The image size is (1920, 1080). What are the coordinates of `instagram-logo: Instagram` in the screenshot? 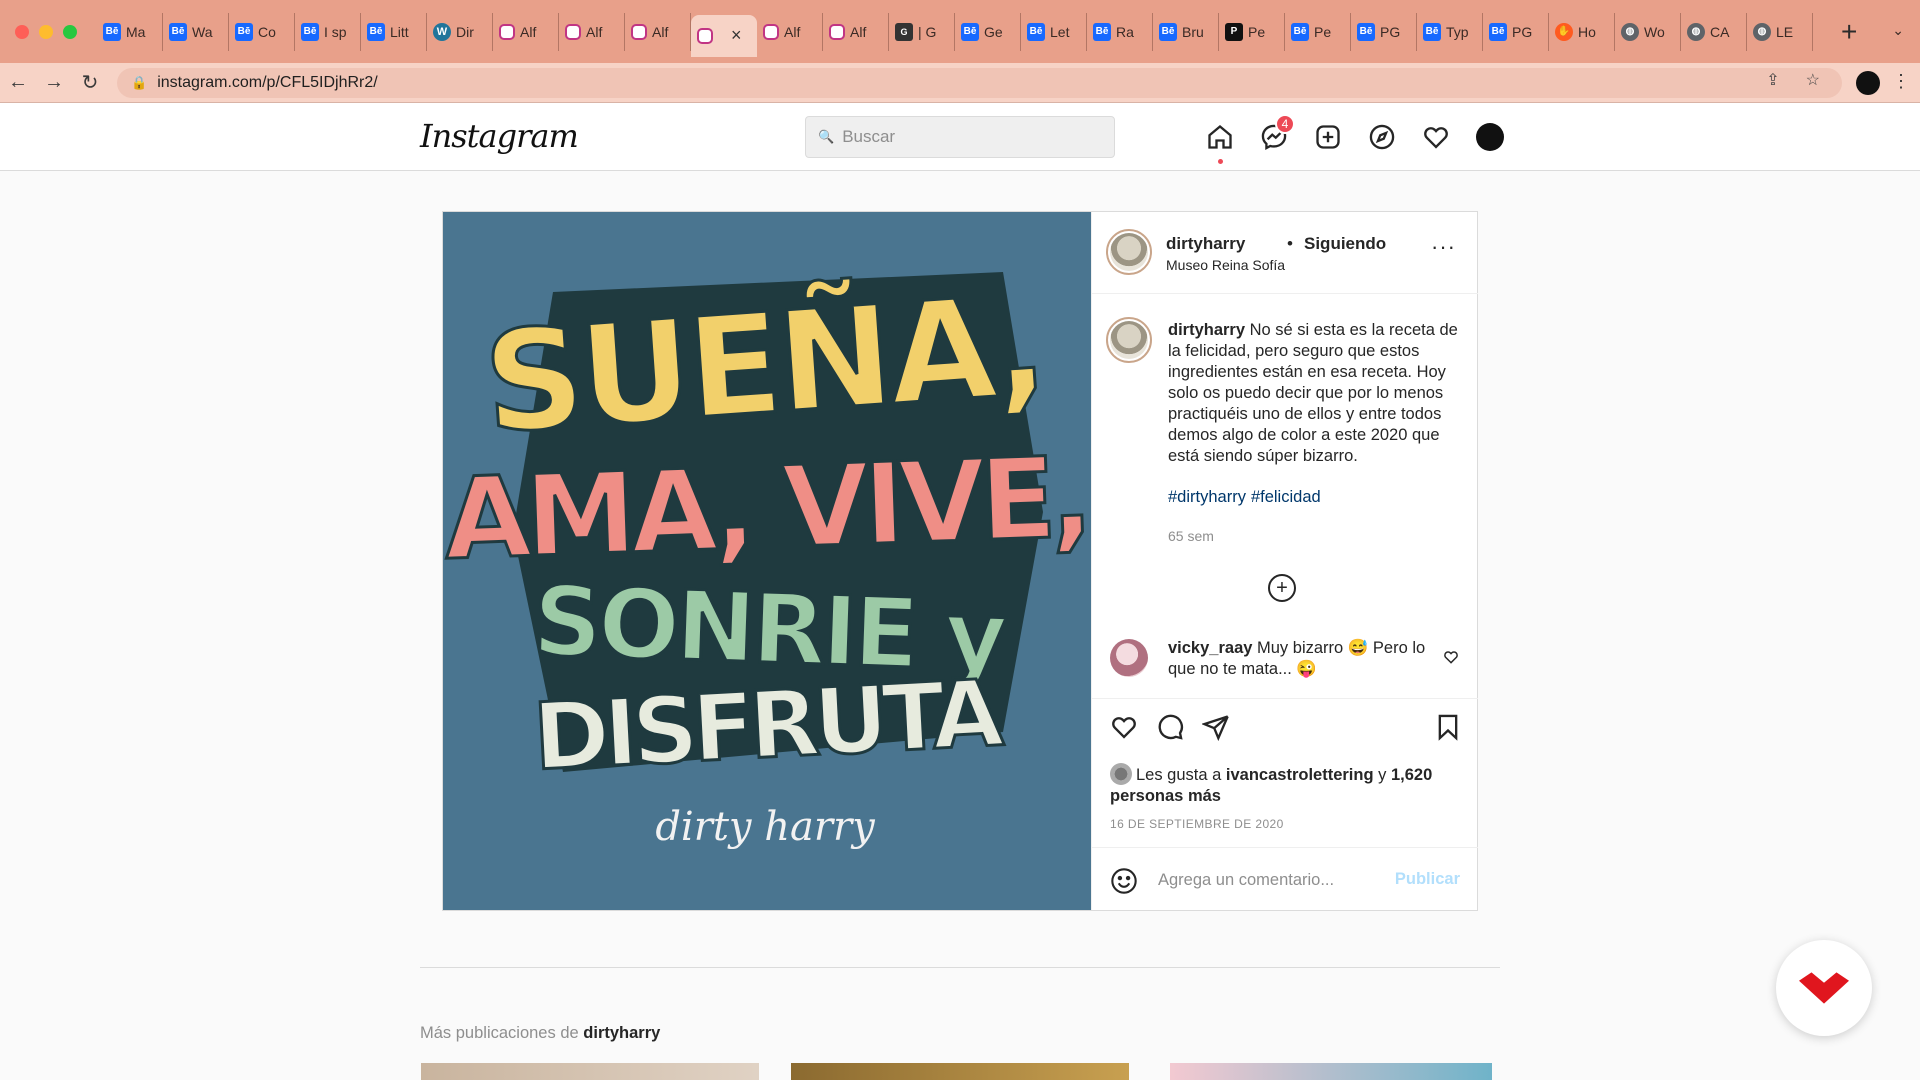 It's located at (499, 136).